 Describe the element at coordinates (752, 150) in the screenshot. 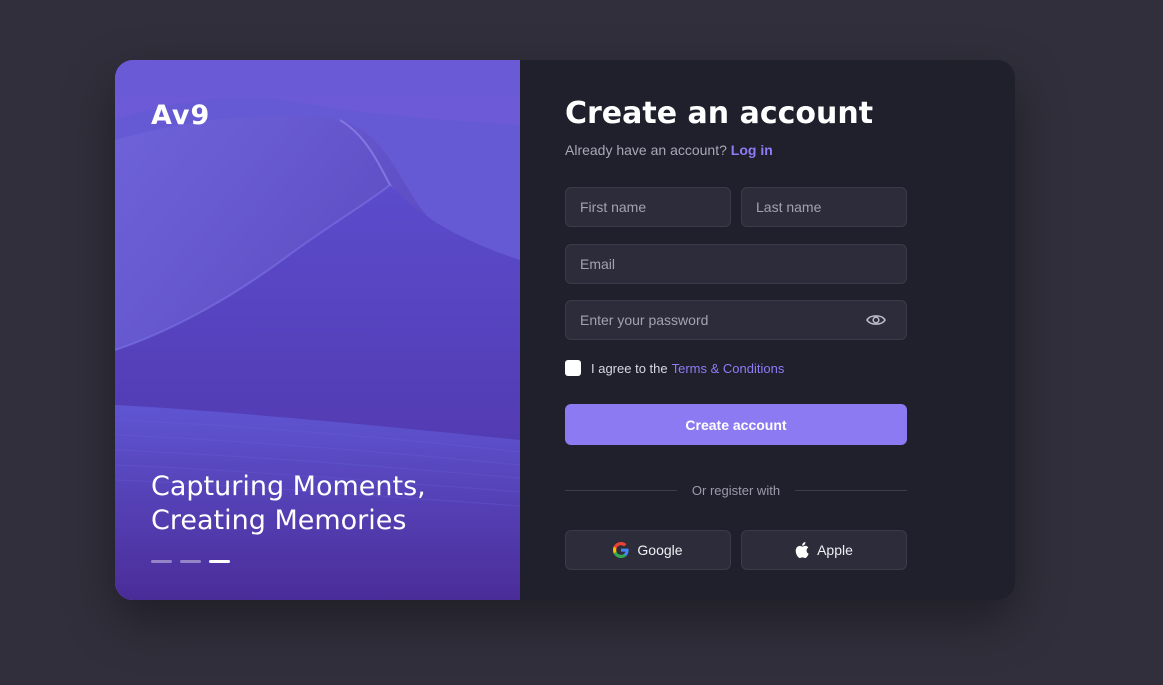

I see `login-link: Log in` at that location.